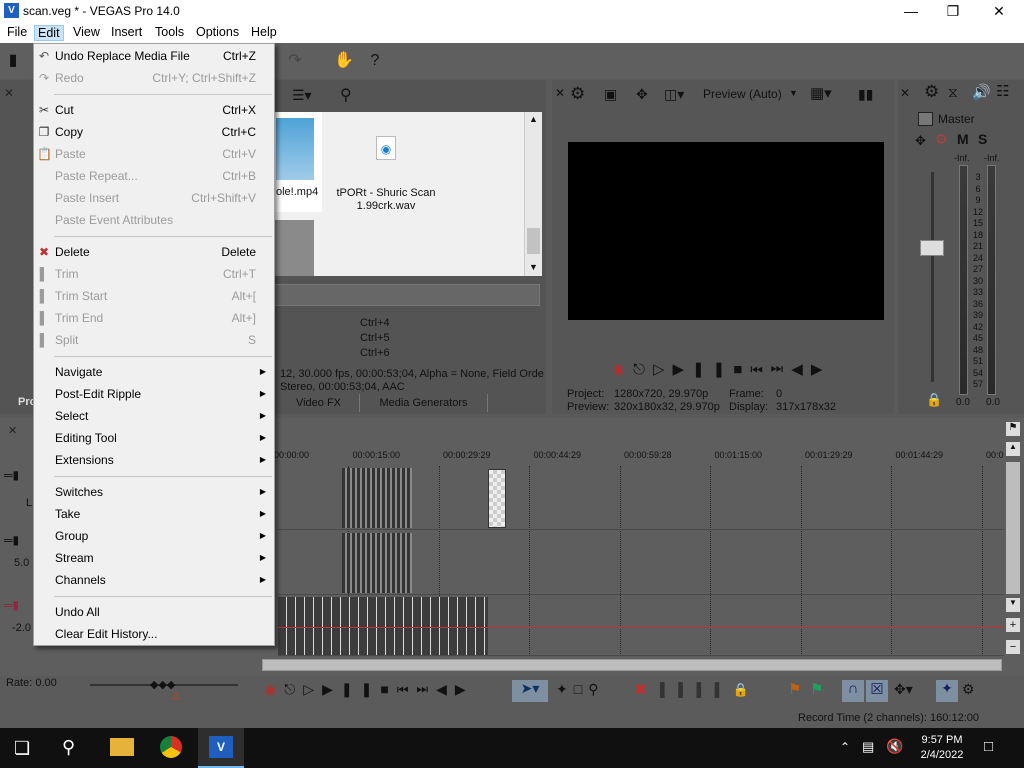 This screenshot has height=768, width=1024. I want to click on fx-icon: ⚙, so click(941, 139).